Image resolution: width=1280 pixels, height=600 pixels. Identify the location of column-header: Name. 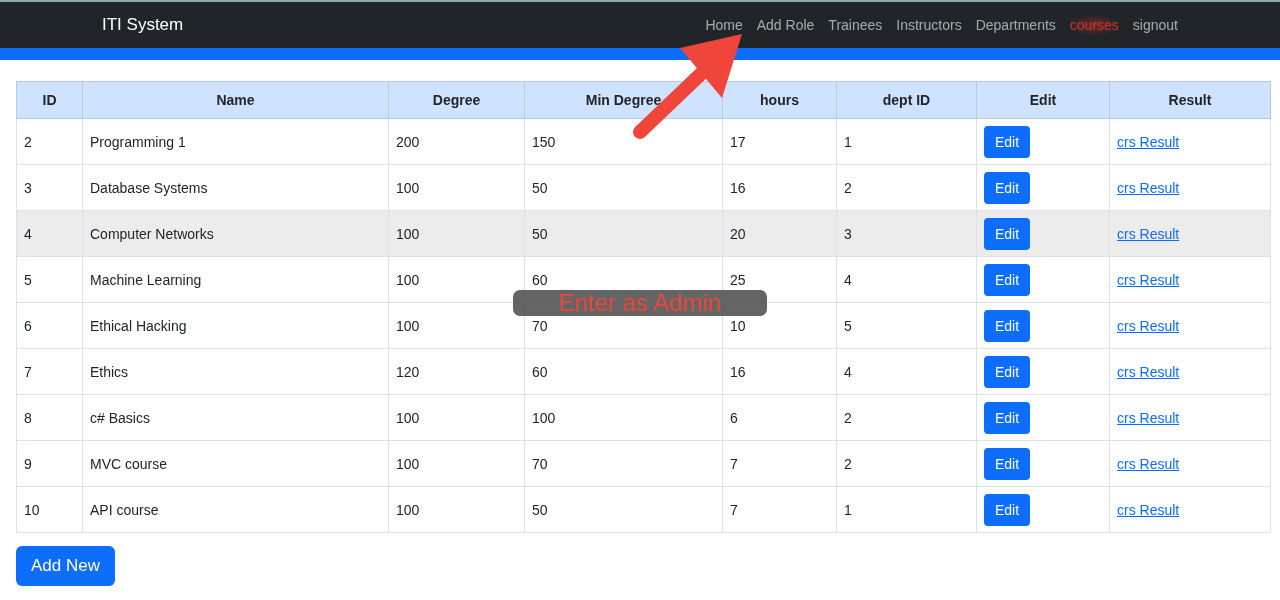
(235, 100).